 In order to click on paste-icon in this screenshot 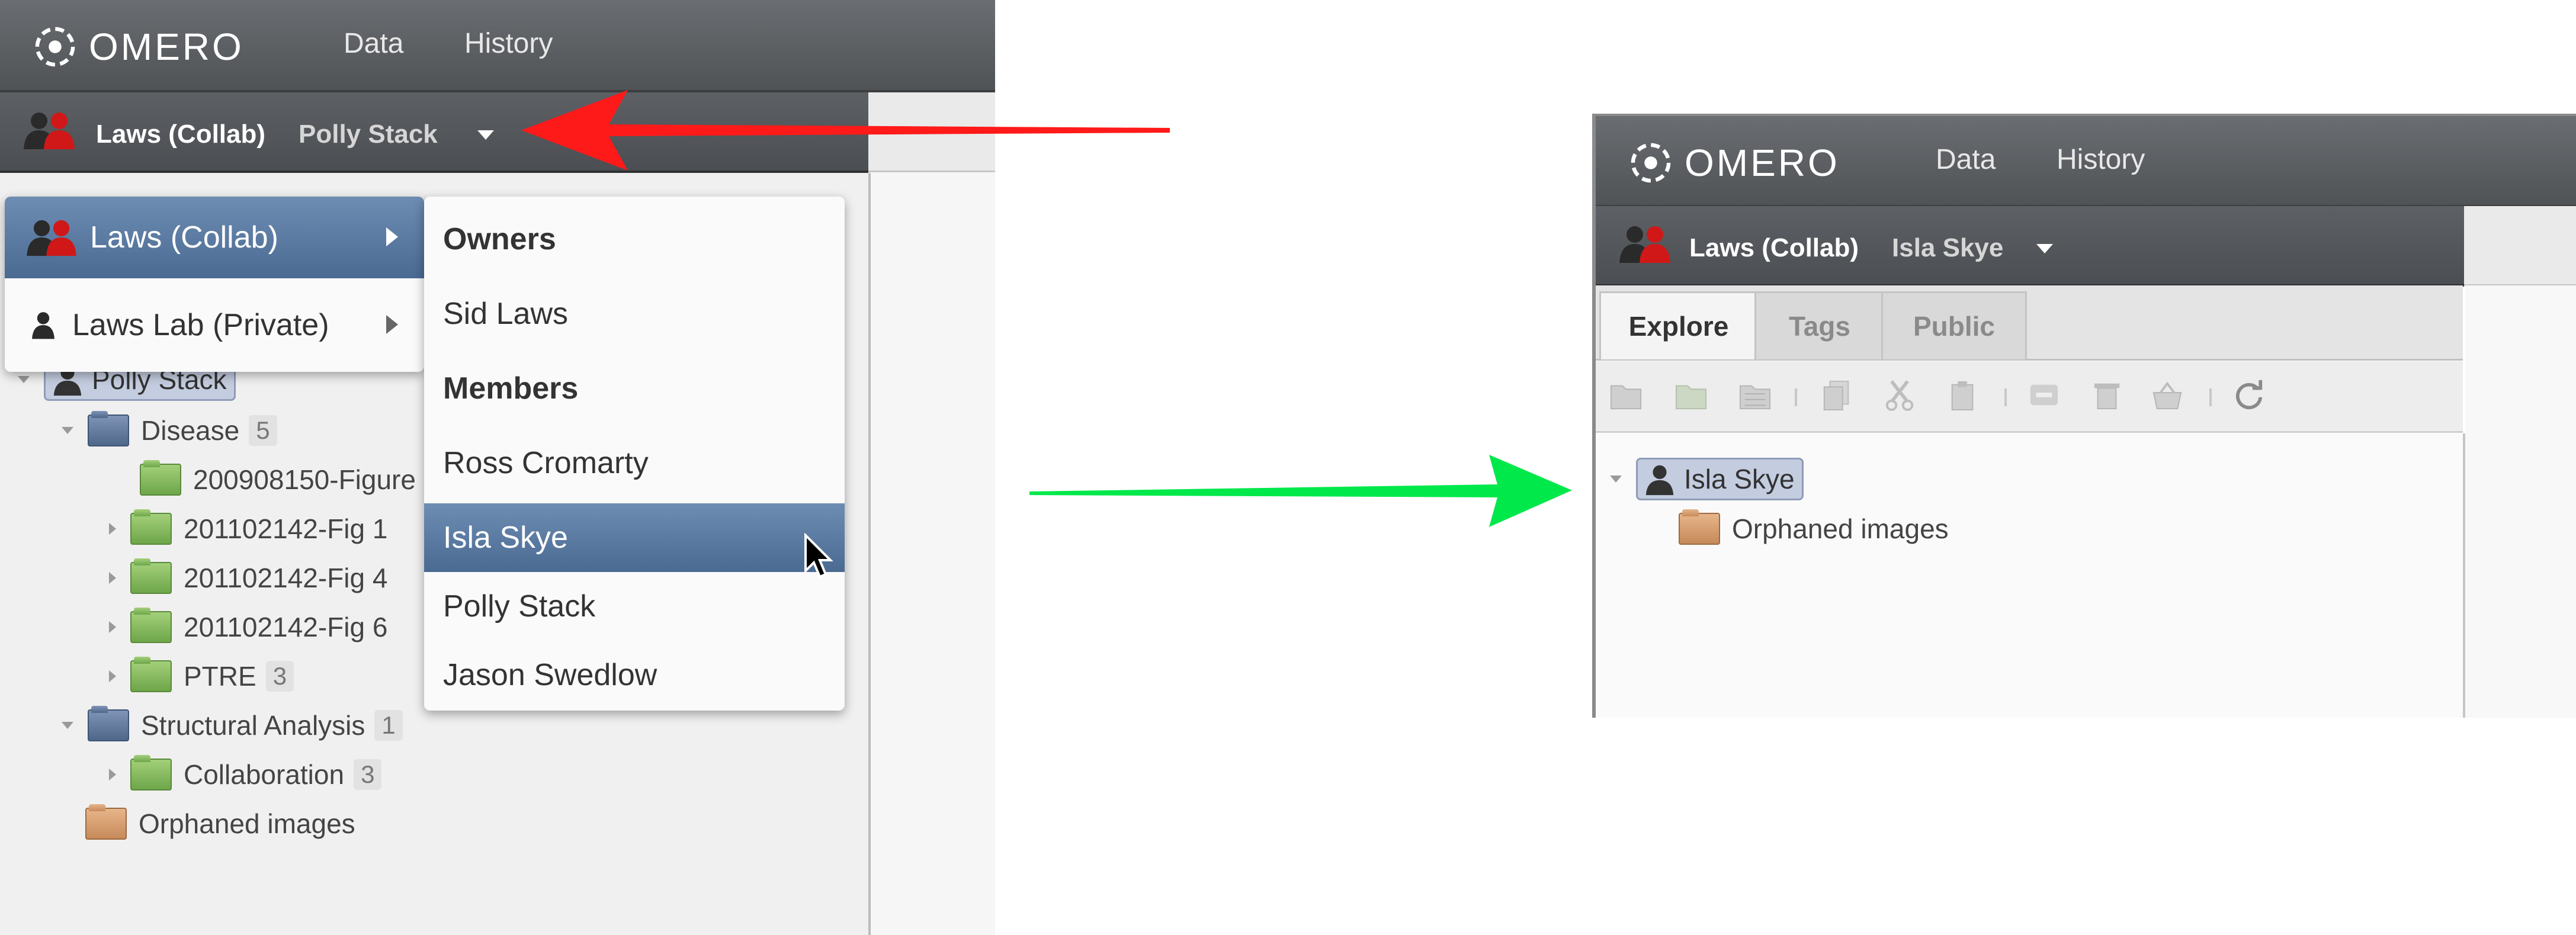, I will do `click(1962, 395)`.